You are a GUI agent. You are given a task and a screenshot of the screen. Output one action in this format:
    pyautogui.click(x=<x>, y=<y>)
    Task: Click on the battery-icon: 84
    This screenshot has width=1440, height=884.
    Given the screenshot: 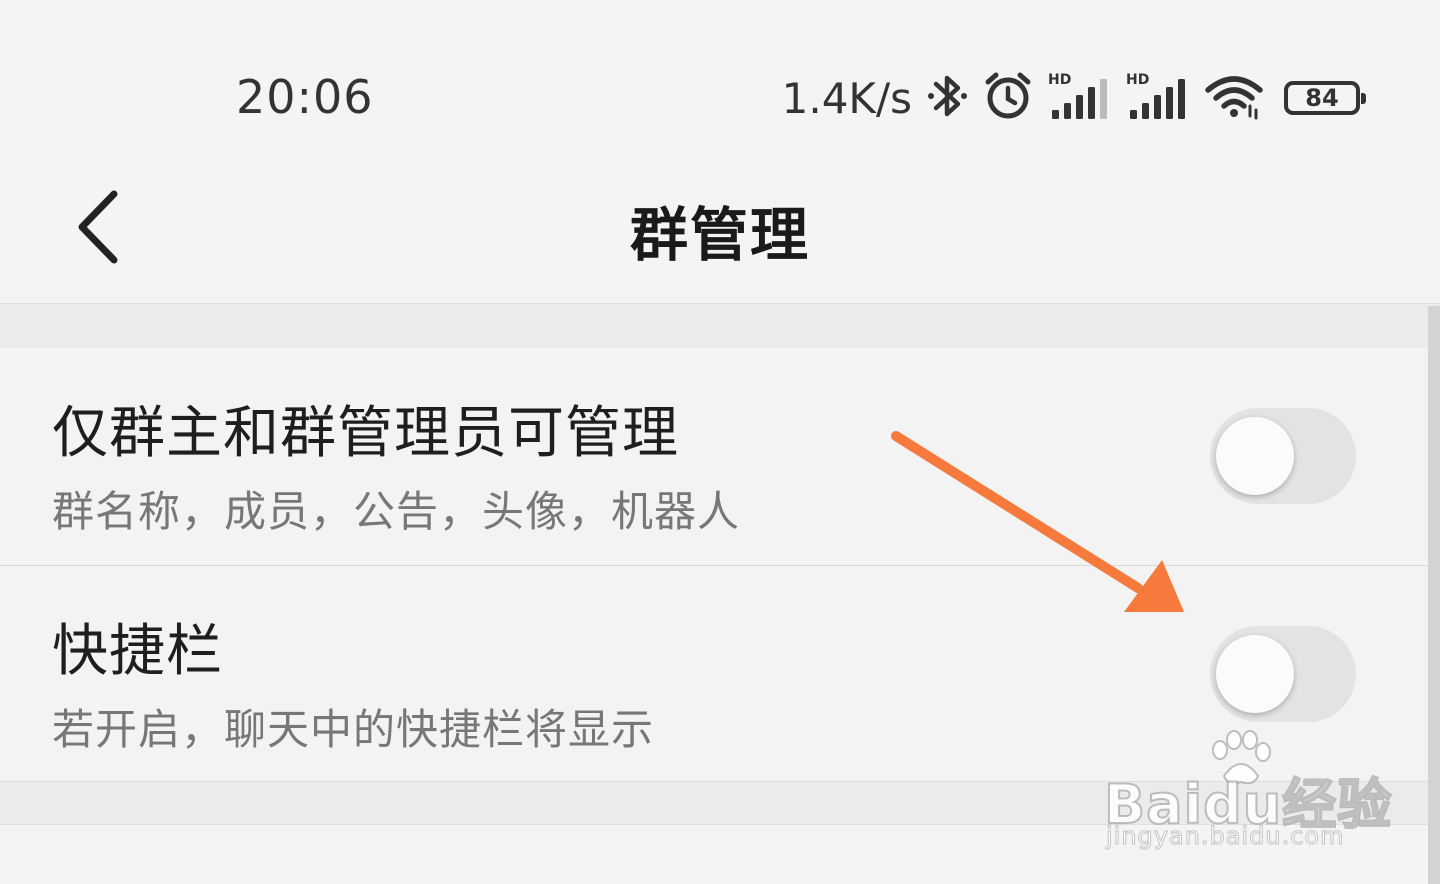 What is the action you would take?
    pyautogui.click(x=1325, y=98)
    